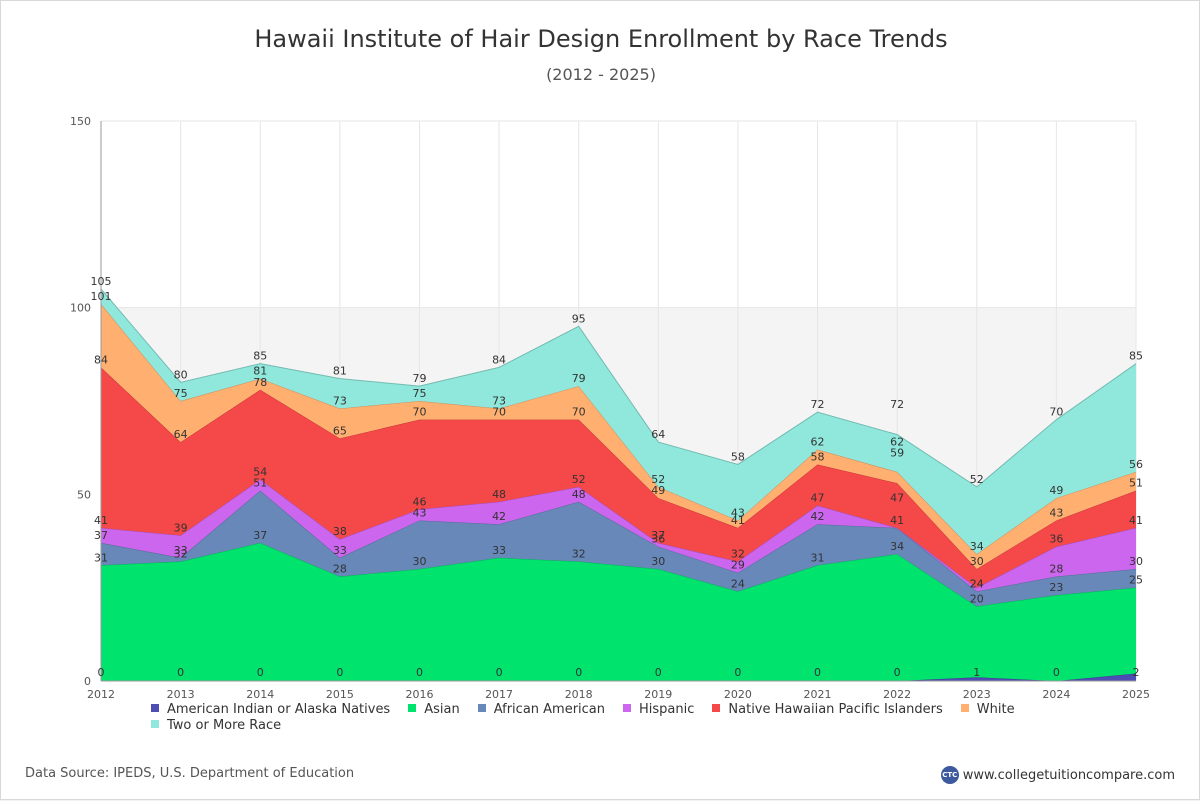 The height and width of the screenshot is (801, 1200). I want to click on data-label: 75, so click(181, 393).